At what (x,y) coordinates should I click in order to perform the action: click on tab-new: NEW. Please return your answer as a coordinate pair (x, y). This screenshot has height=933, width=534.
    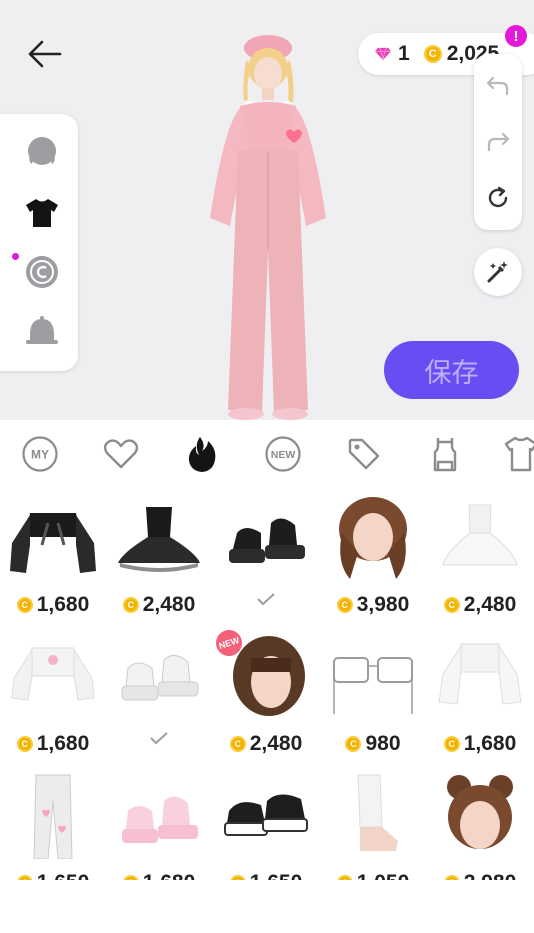
    Looking at the image, I should click on (283, 454).